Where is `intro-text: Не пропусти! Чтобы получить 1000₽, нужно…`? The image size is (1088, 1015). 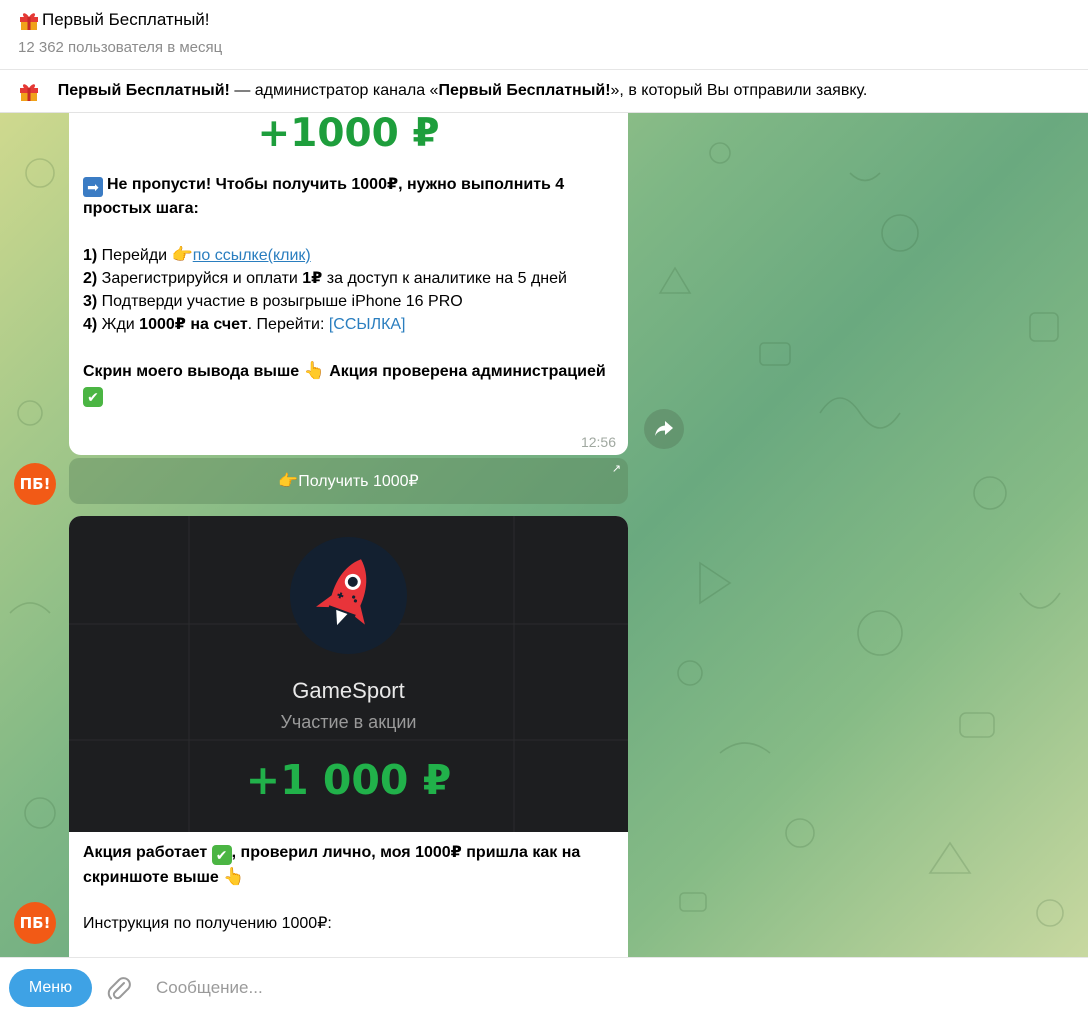
intro-text: Не пропусти! Чтобы получить 1000₽, нужно… is located at coordinates (324, 196).